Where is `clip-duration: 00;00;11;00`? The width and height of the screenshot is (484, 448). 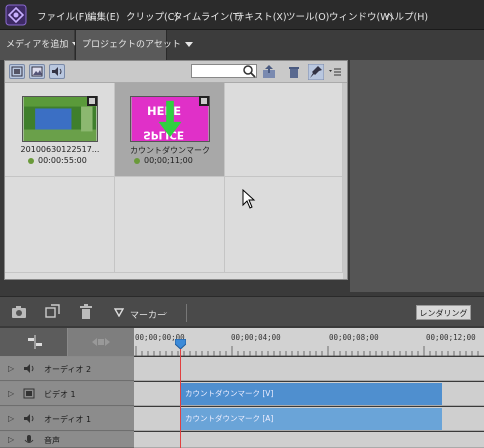 clip-duration: 00;00;11;00 is located at coordinates (163, 160).